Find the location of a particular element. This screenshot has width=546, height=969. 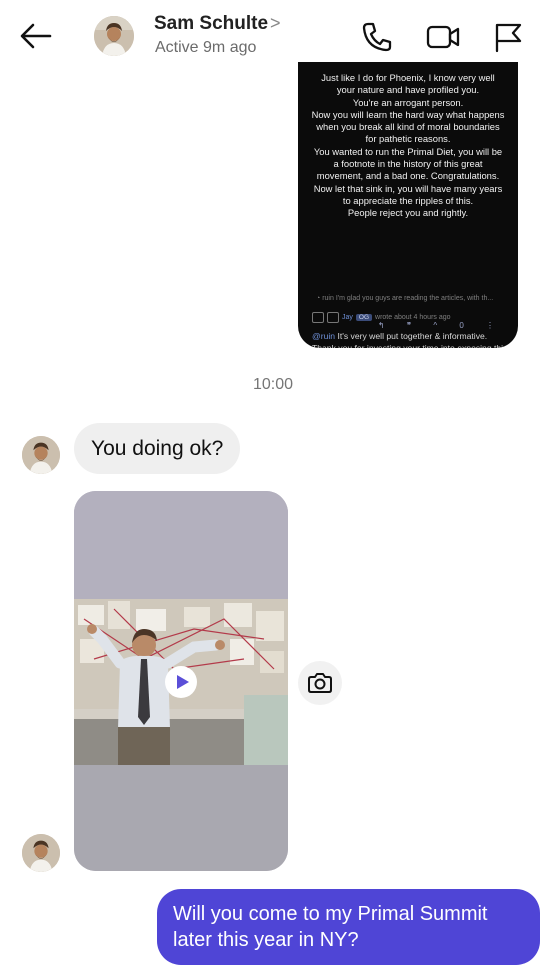

author-avatar-icon is located at coordinates (318, 317).